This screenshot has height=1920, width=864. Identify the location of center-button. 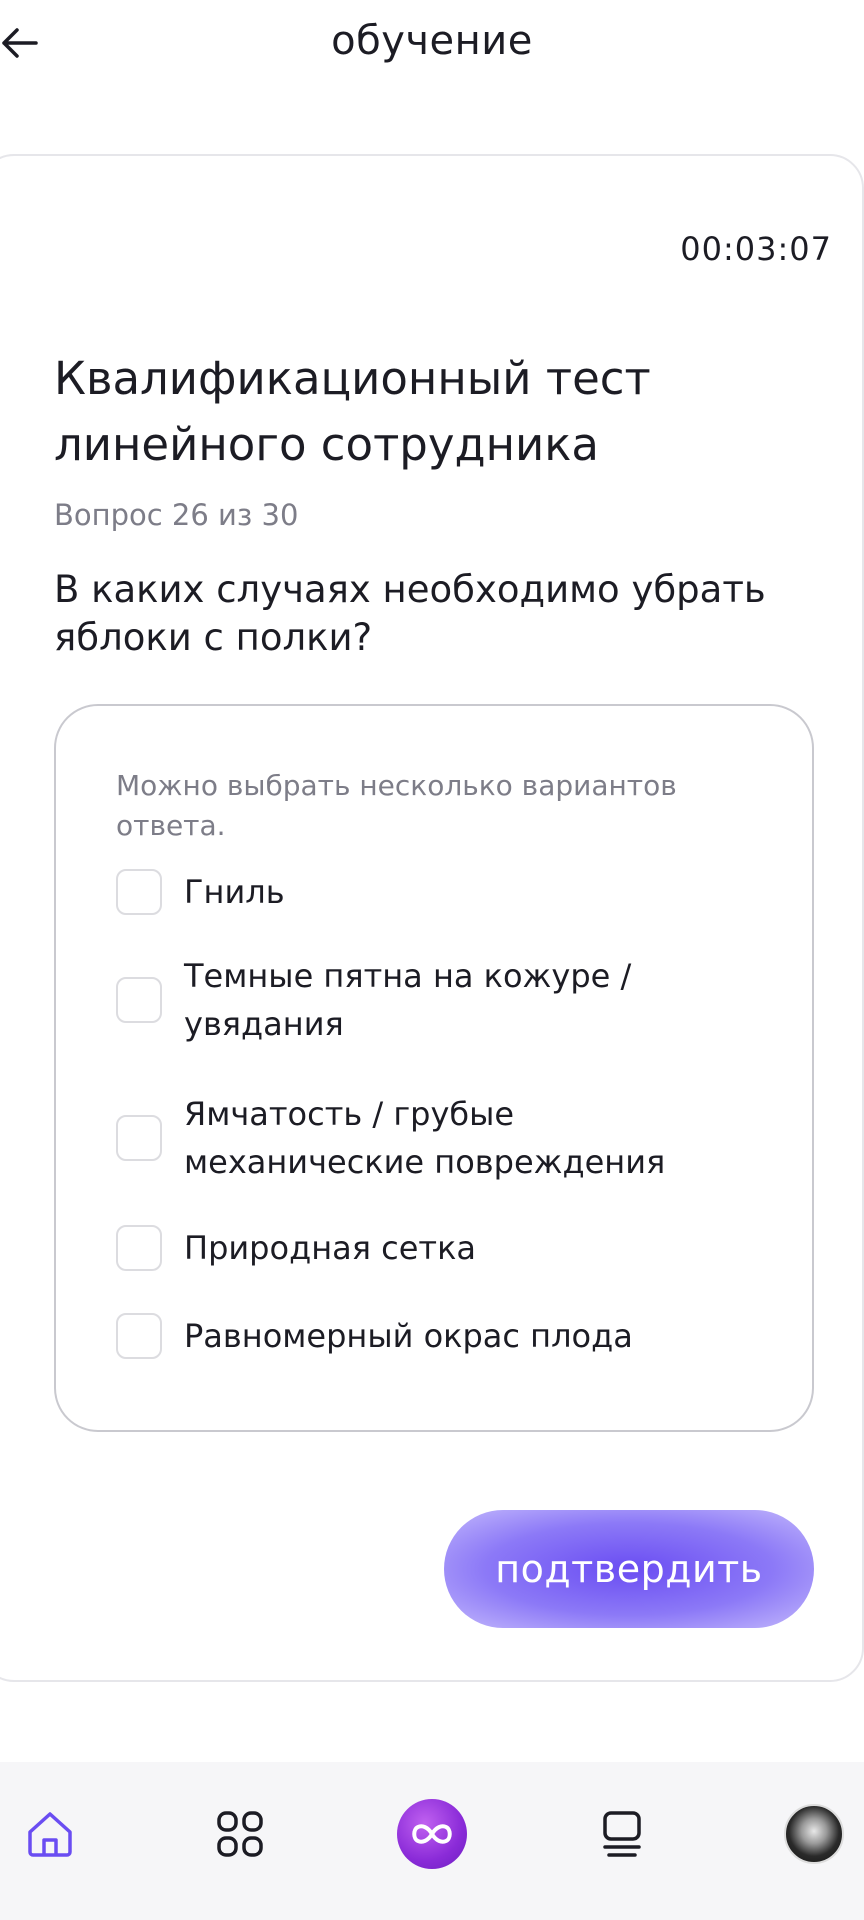
(432, 1834).